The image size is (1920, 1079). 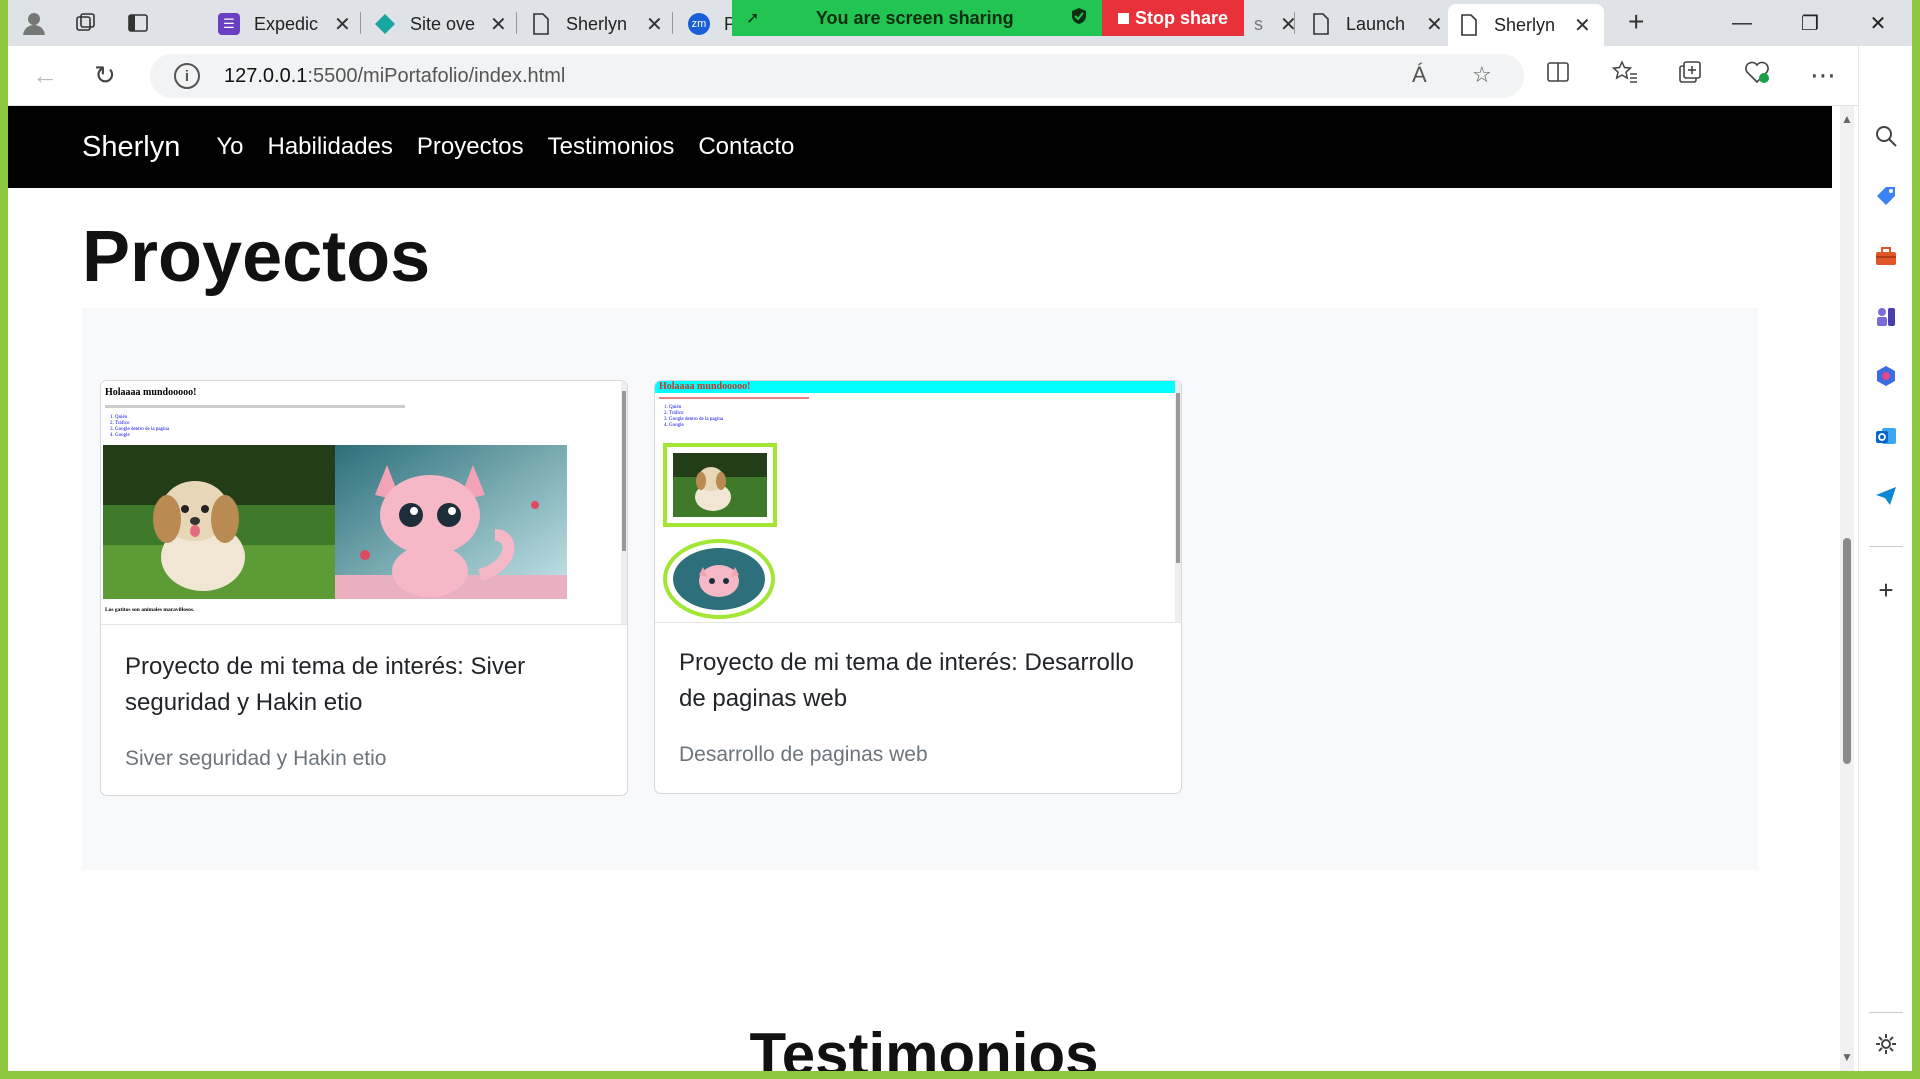 What do you see at coordinates (329, 147) in the screenshot?
I see `nav-habilidades: Habilidades` at bounding box center [329, 147].